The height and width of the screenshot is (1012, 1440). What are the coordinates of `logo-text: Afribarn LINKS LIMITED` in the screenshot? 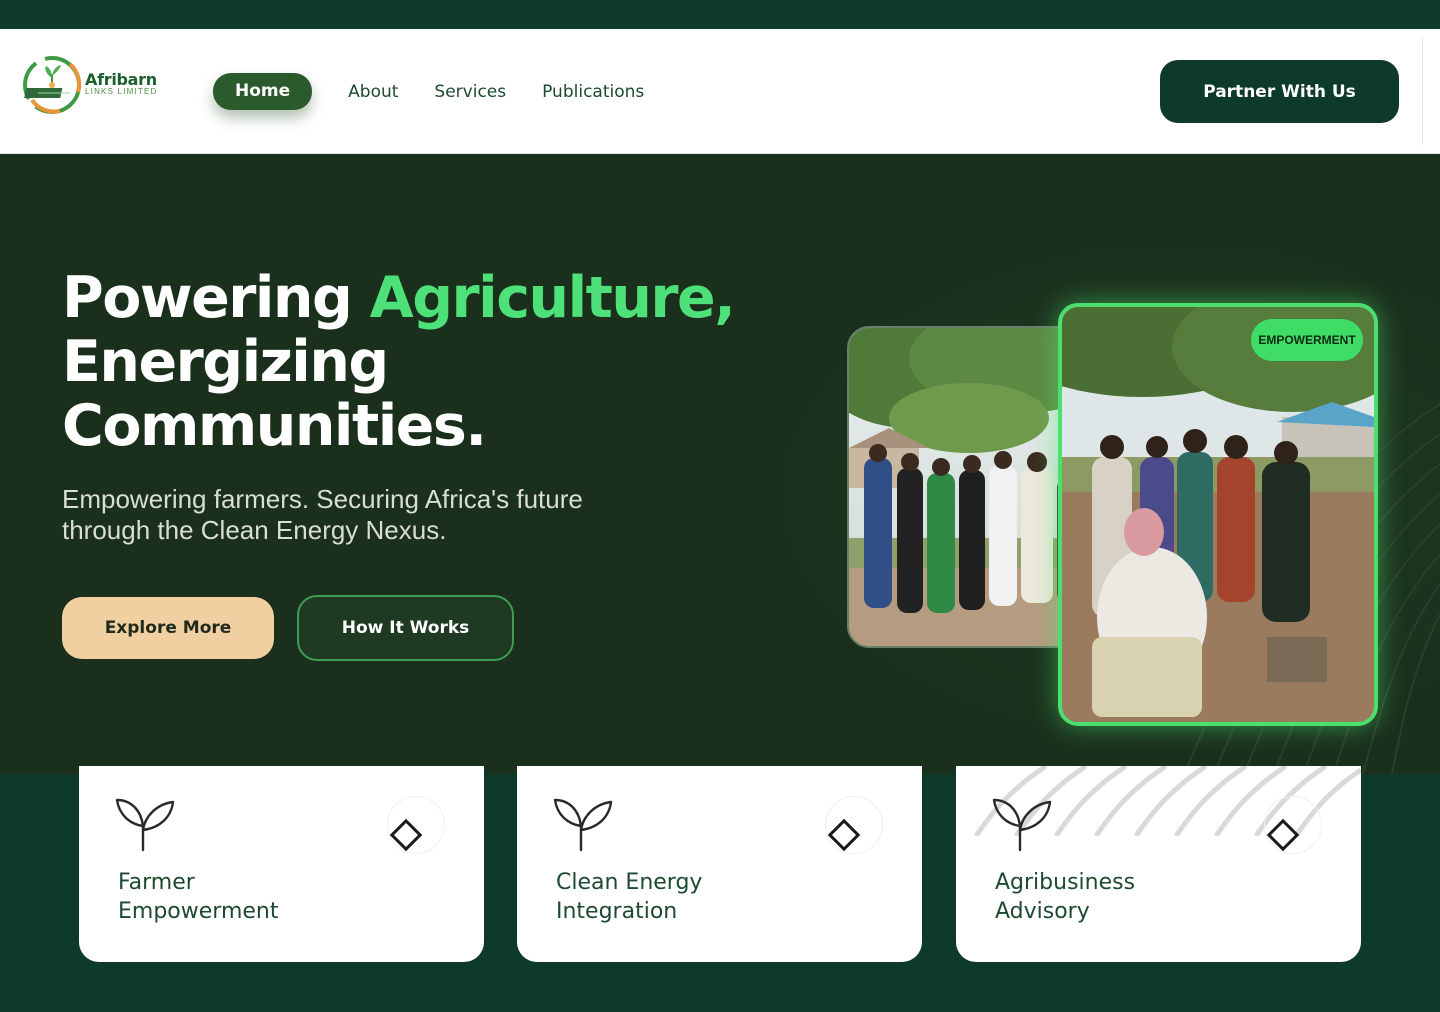 It's located at (121, 83).